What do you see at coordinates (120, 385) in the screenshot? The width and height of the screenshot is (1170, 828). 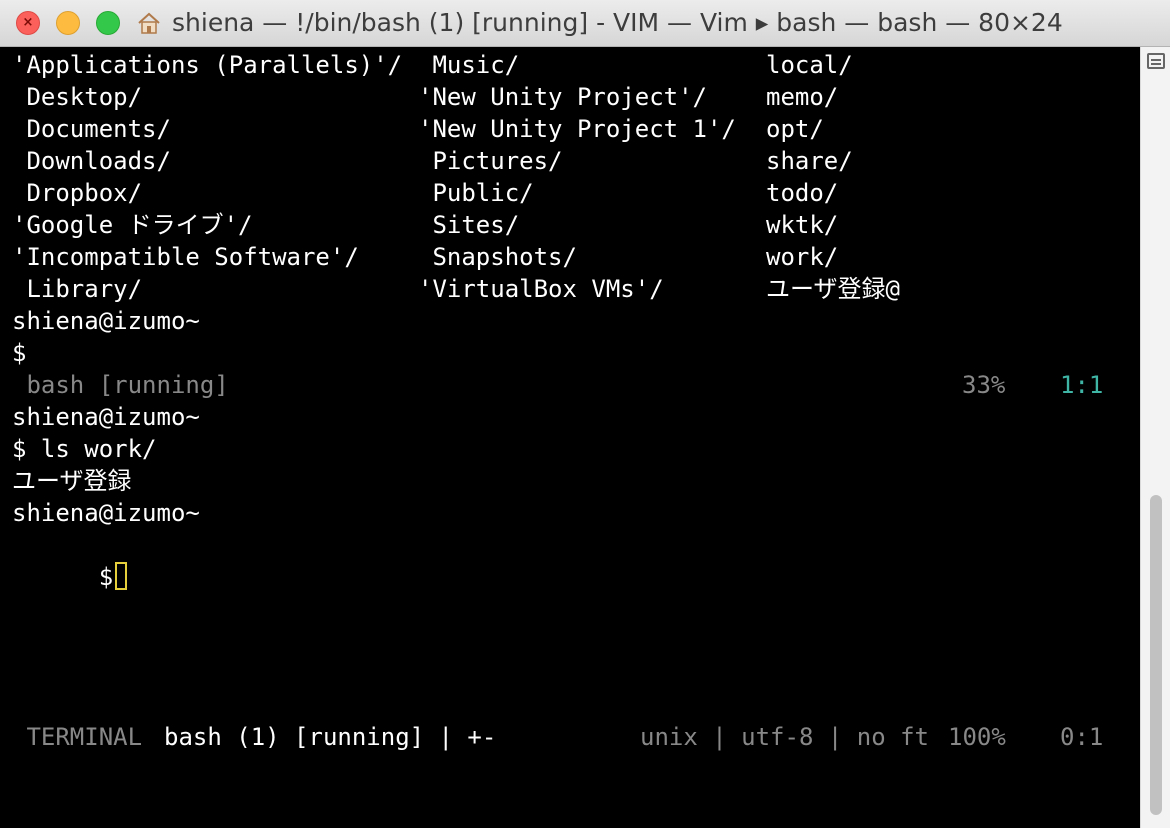 I see `status-buffer-name: bash [running]` at bounding box center [120, 385].